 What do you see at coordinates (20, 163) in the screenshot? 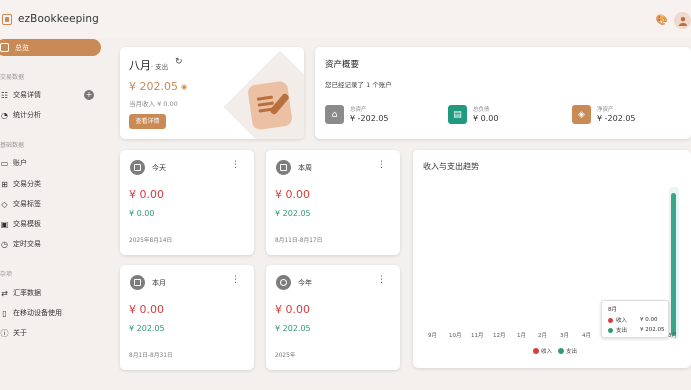
I see `sidebar-item-label: 账户` at bounding box center [20, 163].